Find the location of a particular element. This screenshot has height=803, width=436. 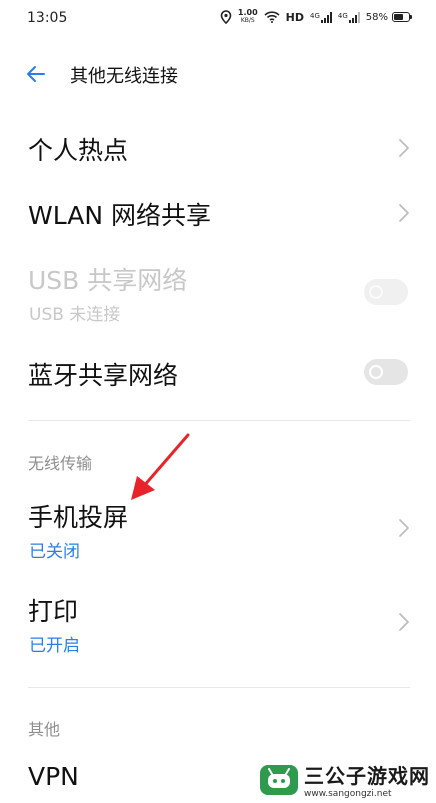

usb-share-label: USB 共享网络 is located at coordinates (108, 280).